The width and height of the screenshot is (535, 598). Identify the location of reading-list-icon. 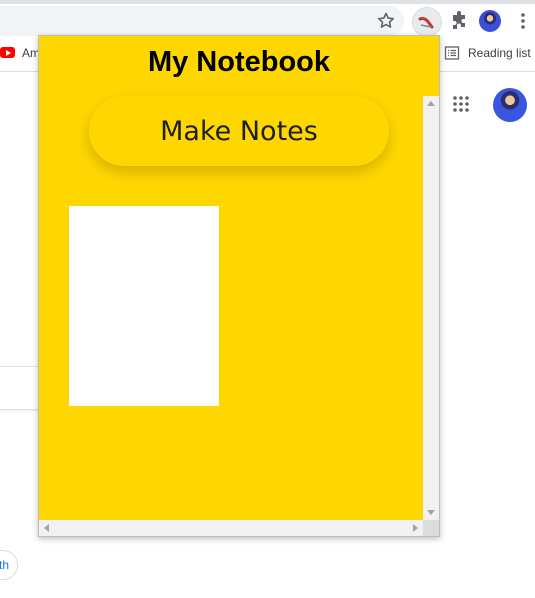
(452, 53).